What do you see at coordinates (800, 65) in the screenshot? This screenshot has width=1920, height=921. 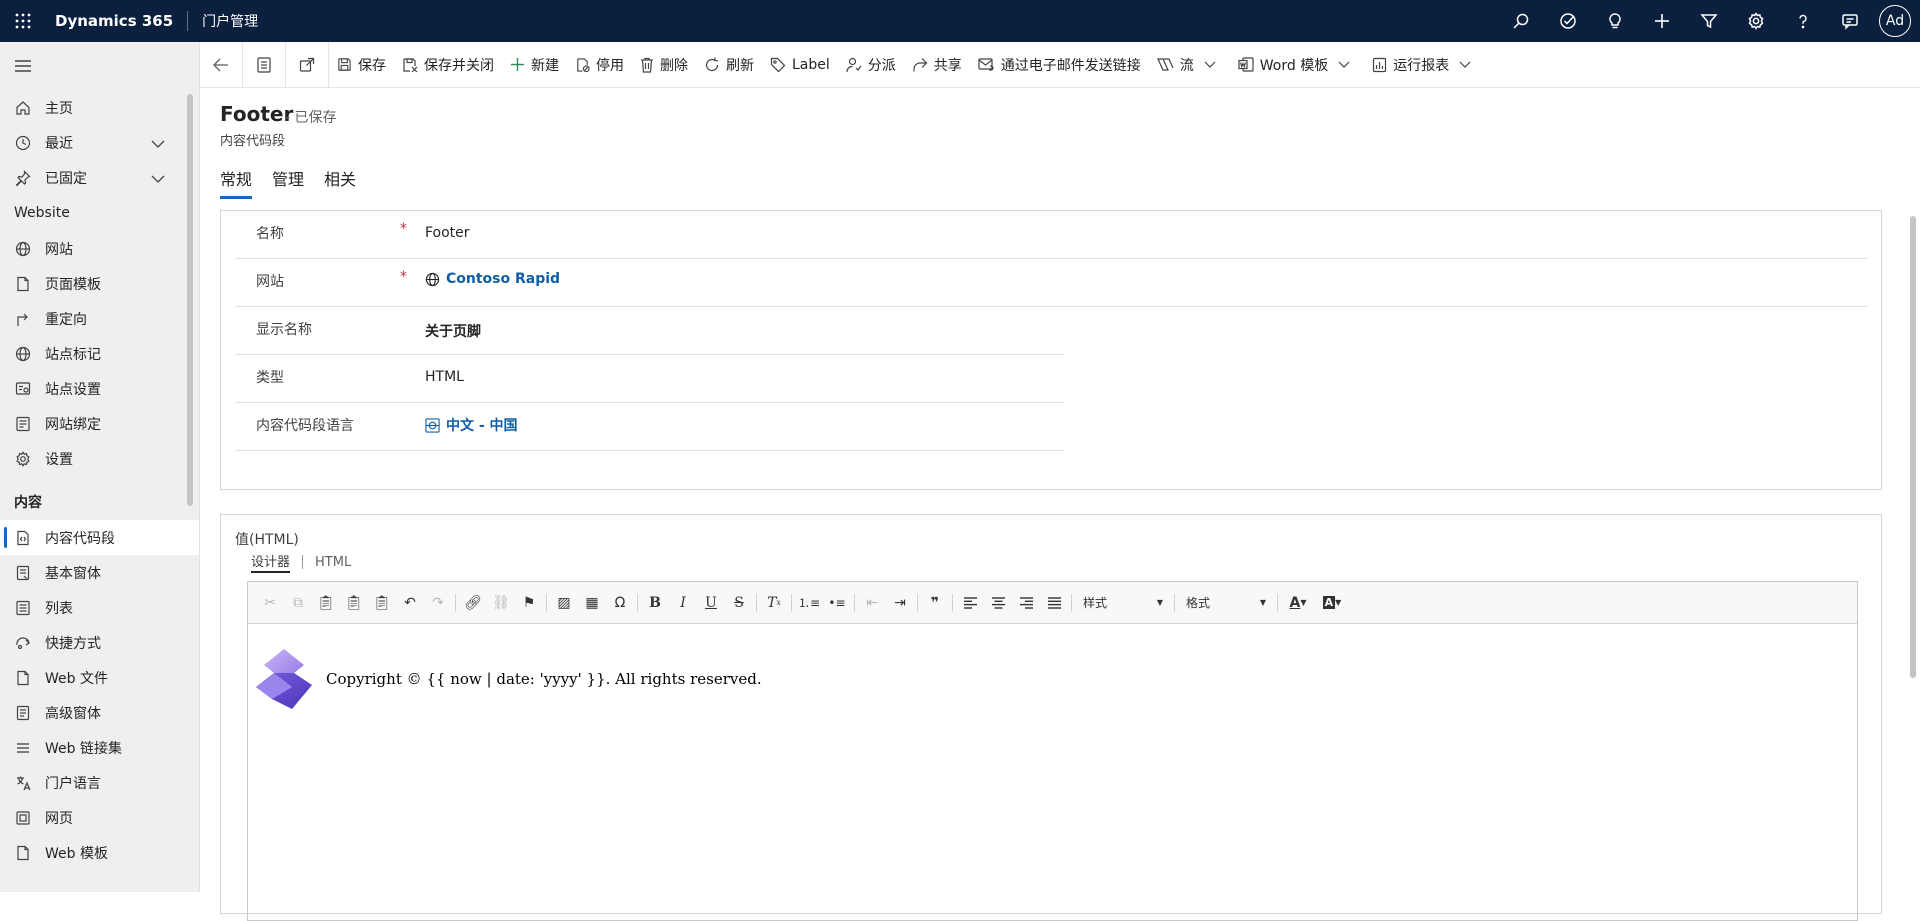 I see `label-button: Label` at bounding box center [800, 65].